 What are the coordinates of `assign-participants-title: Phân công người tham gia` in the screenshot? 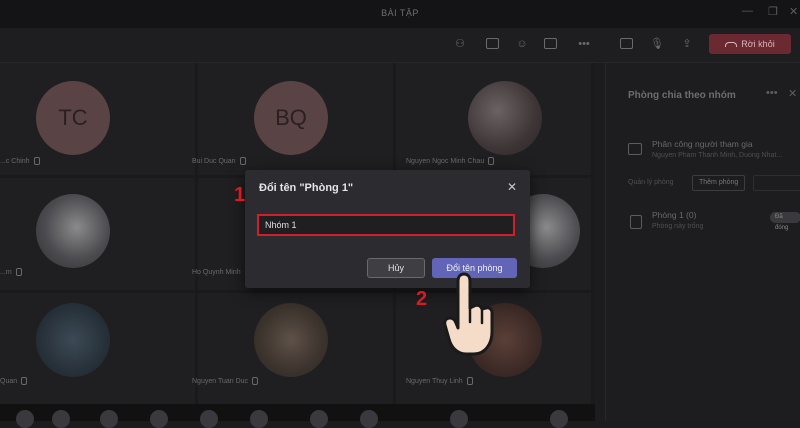 It's located at (702, 144).